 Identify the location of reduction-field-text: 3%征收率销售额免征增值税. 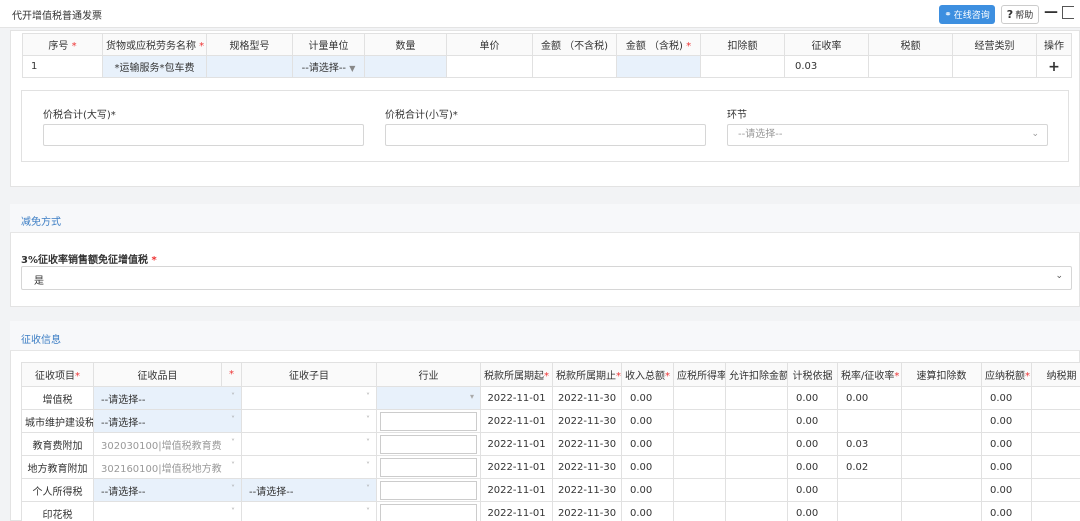
(84, 260).